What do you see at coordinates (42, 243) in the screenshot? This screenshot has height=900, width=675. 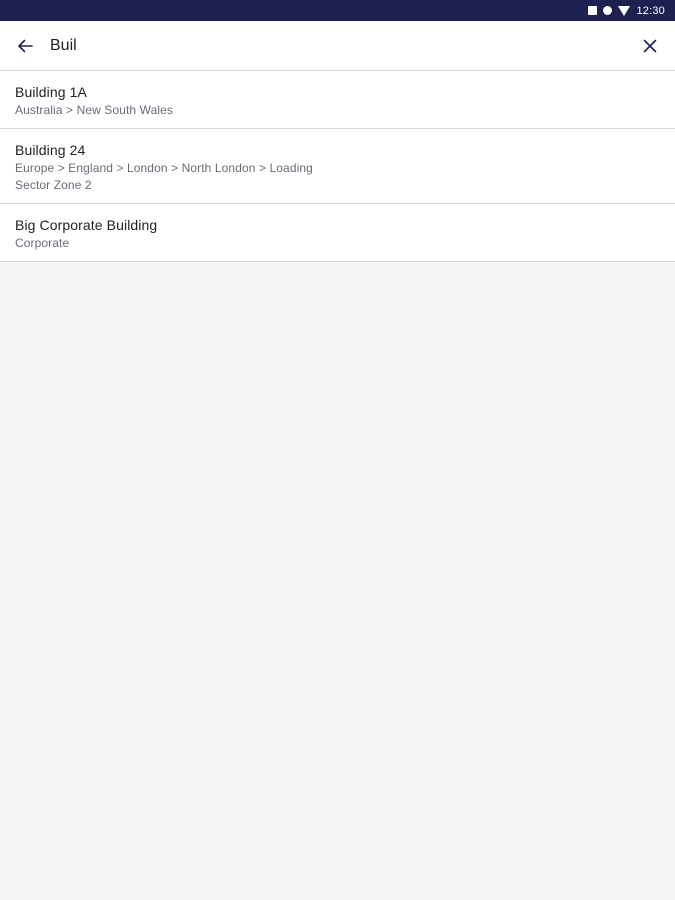 I see `result-location: Corporate` at bounding box center [42, 243].